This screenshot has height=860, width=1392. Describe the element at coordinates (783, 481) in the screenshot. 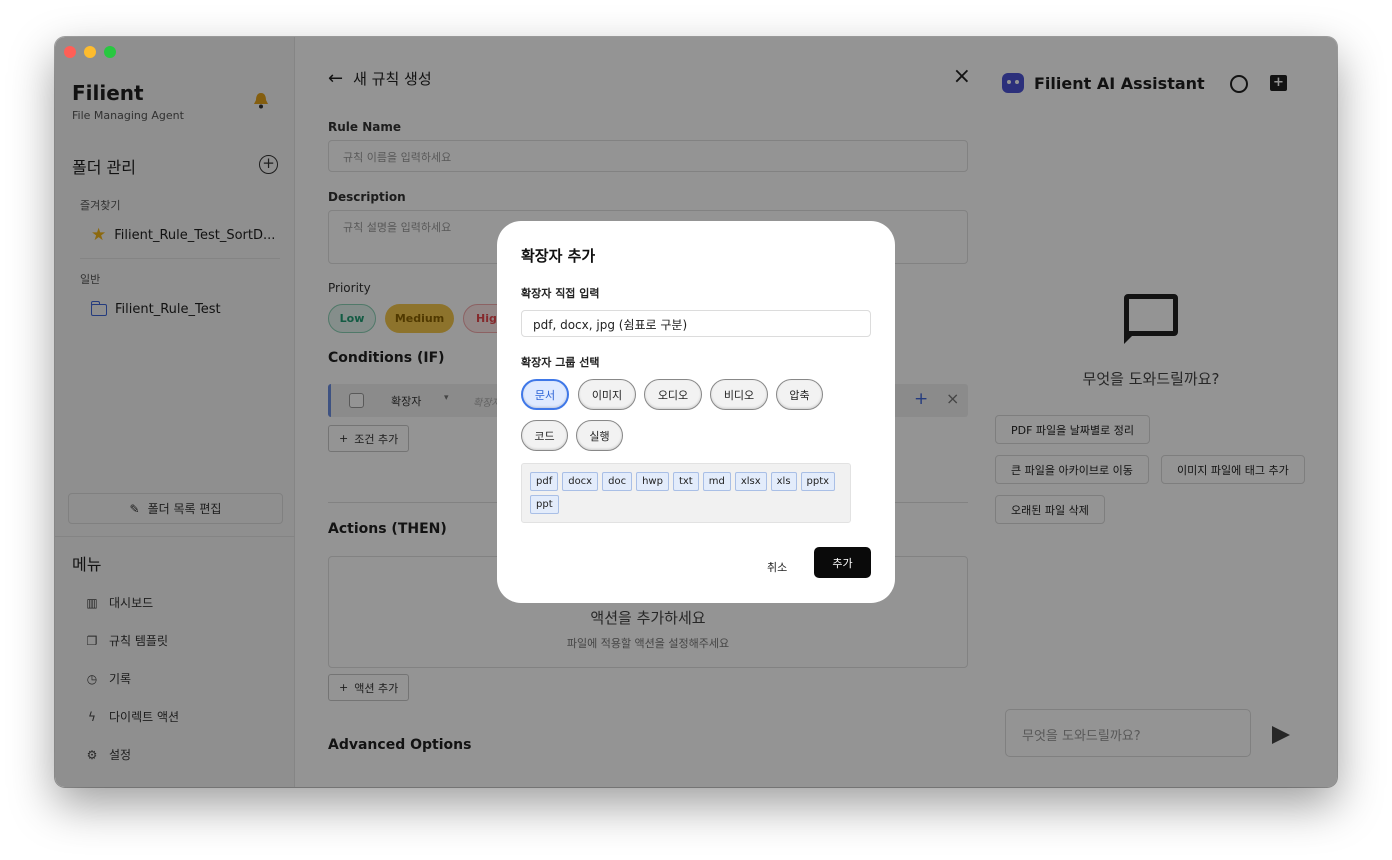

I see `extension-tag: xls` at that location.